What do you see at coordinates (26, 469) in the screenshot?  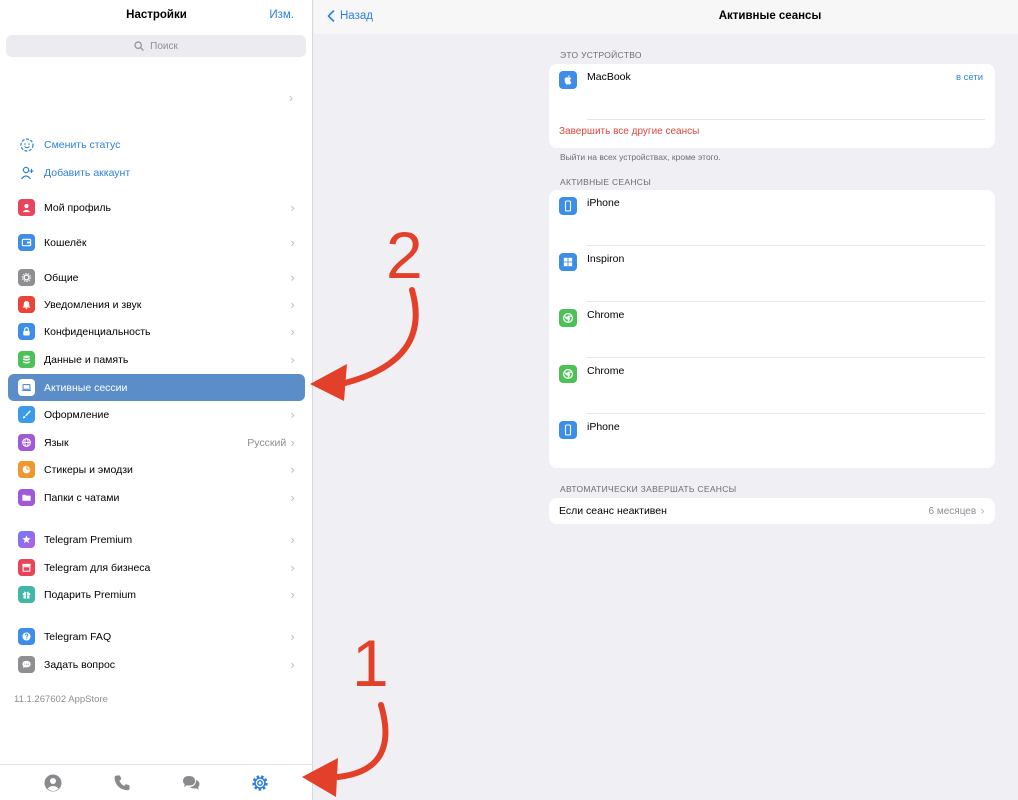 I see `sticker-icon` at bounding box center [26, 469].